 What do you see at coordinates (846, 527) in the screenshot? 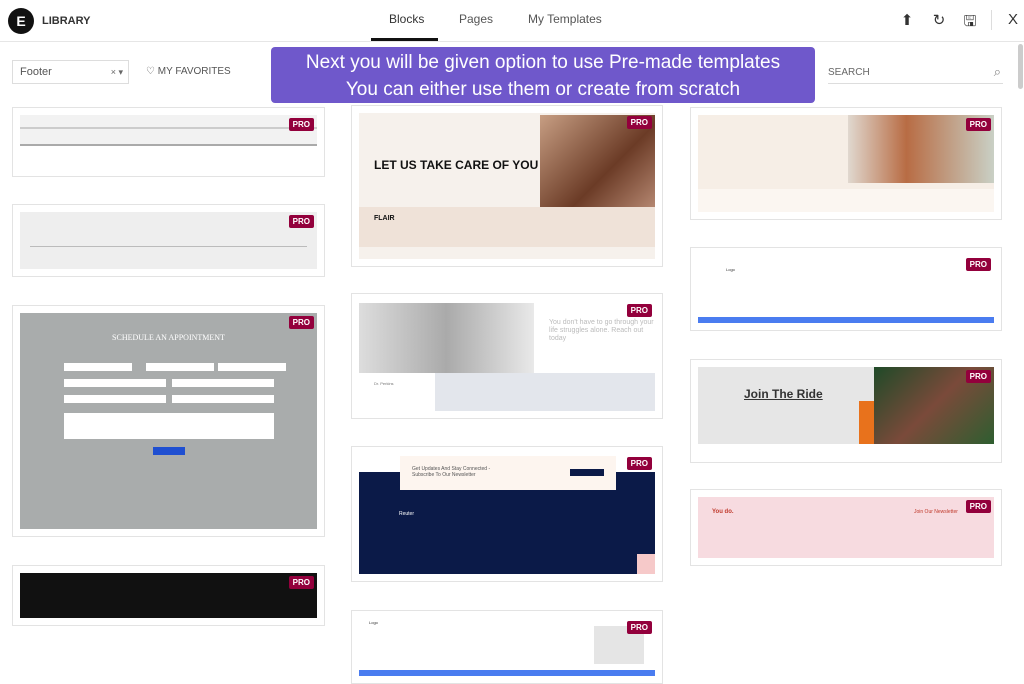
I see `template-card: You do. Join Our Newsletter PRO` at bounding box center [846, 527].